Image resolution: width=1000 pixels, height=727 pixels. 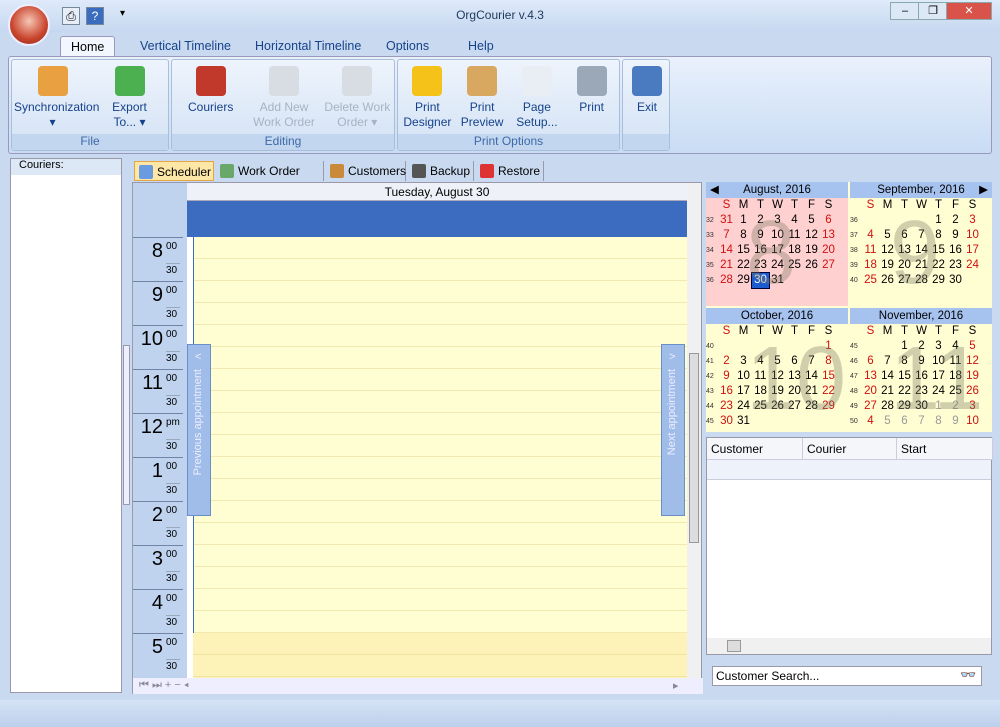 What do you see at coordinates (418, 686) in the screenshot?
I see `navigation-bar: ⏮ ⏭ + − ◂ ▸` at bounding box center [418, 686].